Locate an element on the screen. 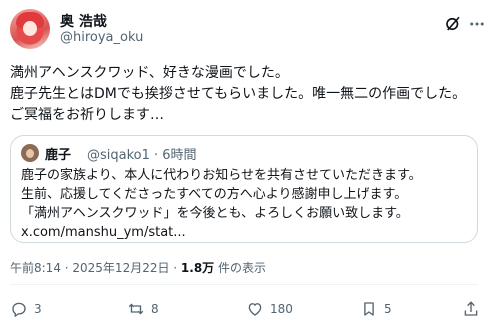 This screenshot has width=488, height=326. more-icon is located at coordinates (477, 24).